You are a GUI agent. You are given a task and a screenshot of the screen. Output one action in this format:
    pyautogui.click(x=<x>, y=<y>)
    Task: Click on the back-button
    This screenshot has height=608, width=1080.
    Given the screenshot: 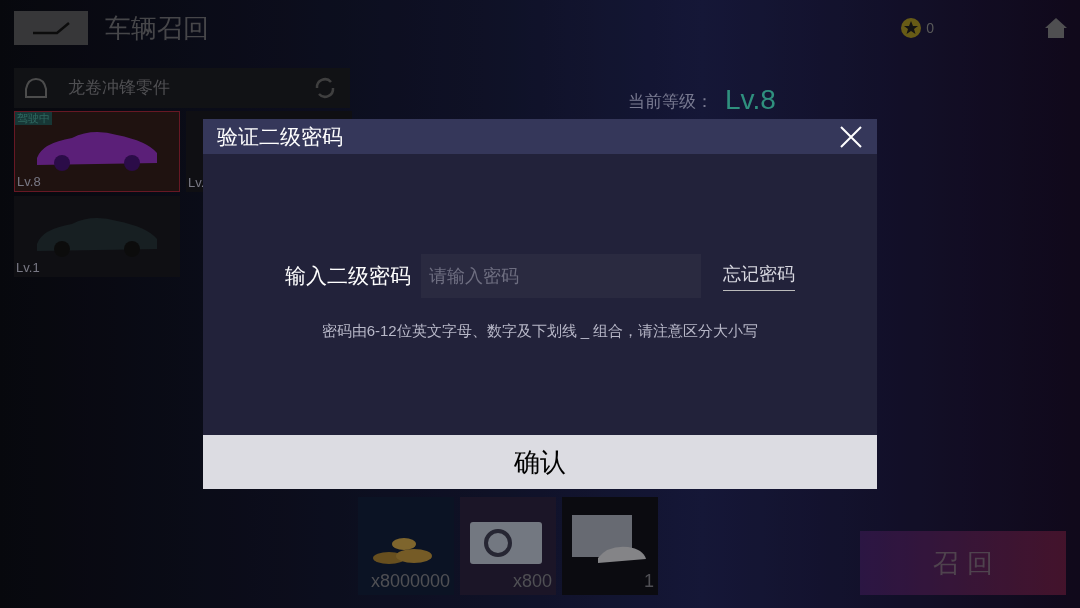 What is the action you would take?
    pyautogui.click(x=51, y=28)
    